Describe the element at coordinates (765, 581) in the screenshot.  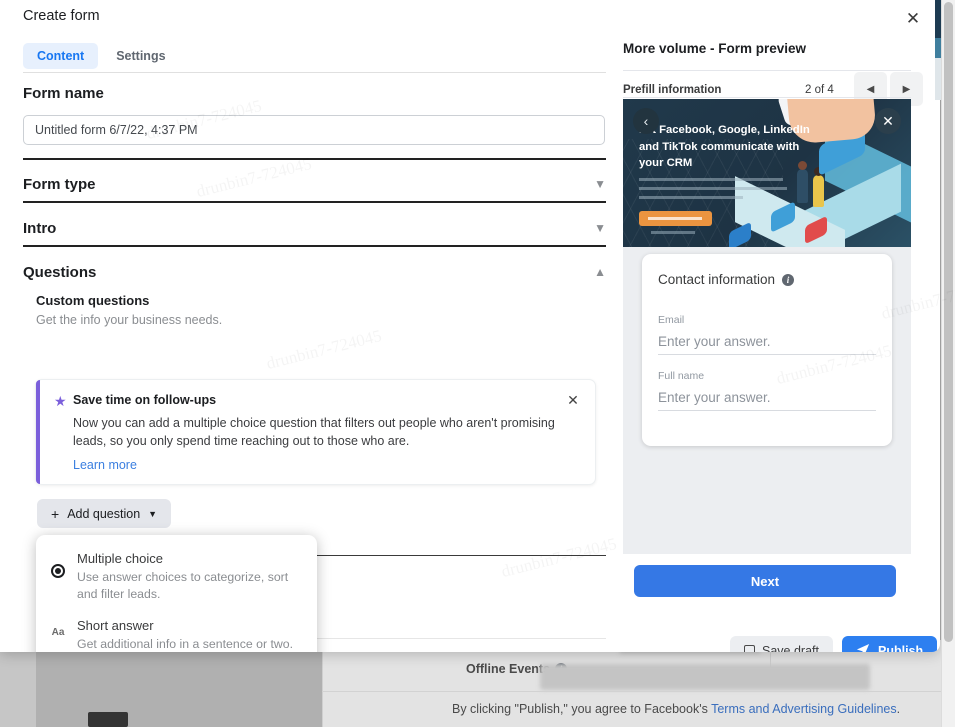
I see `preview-next-cta-button: Next` at that location.